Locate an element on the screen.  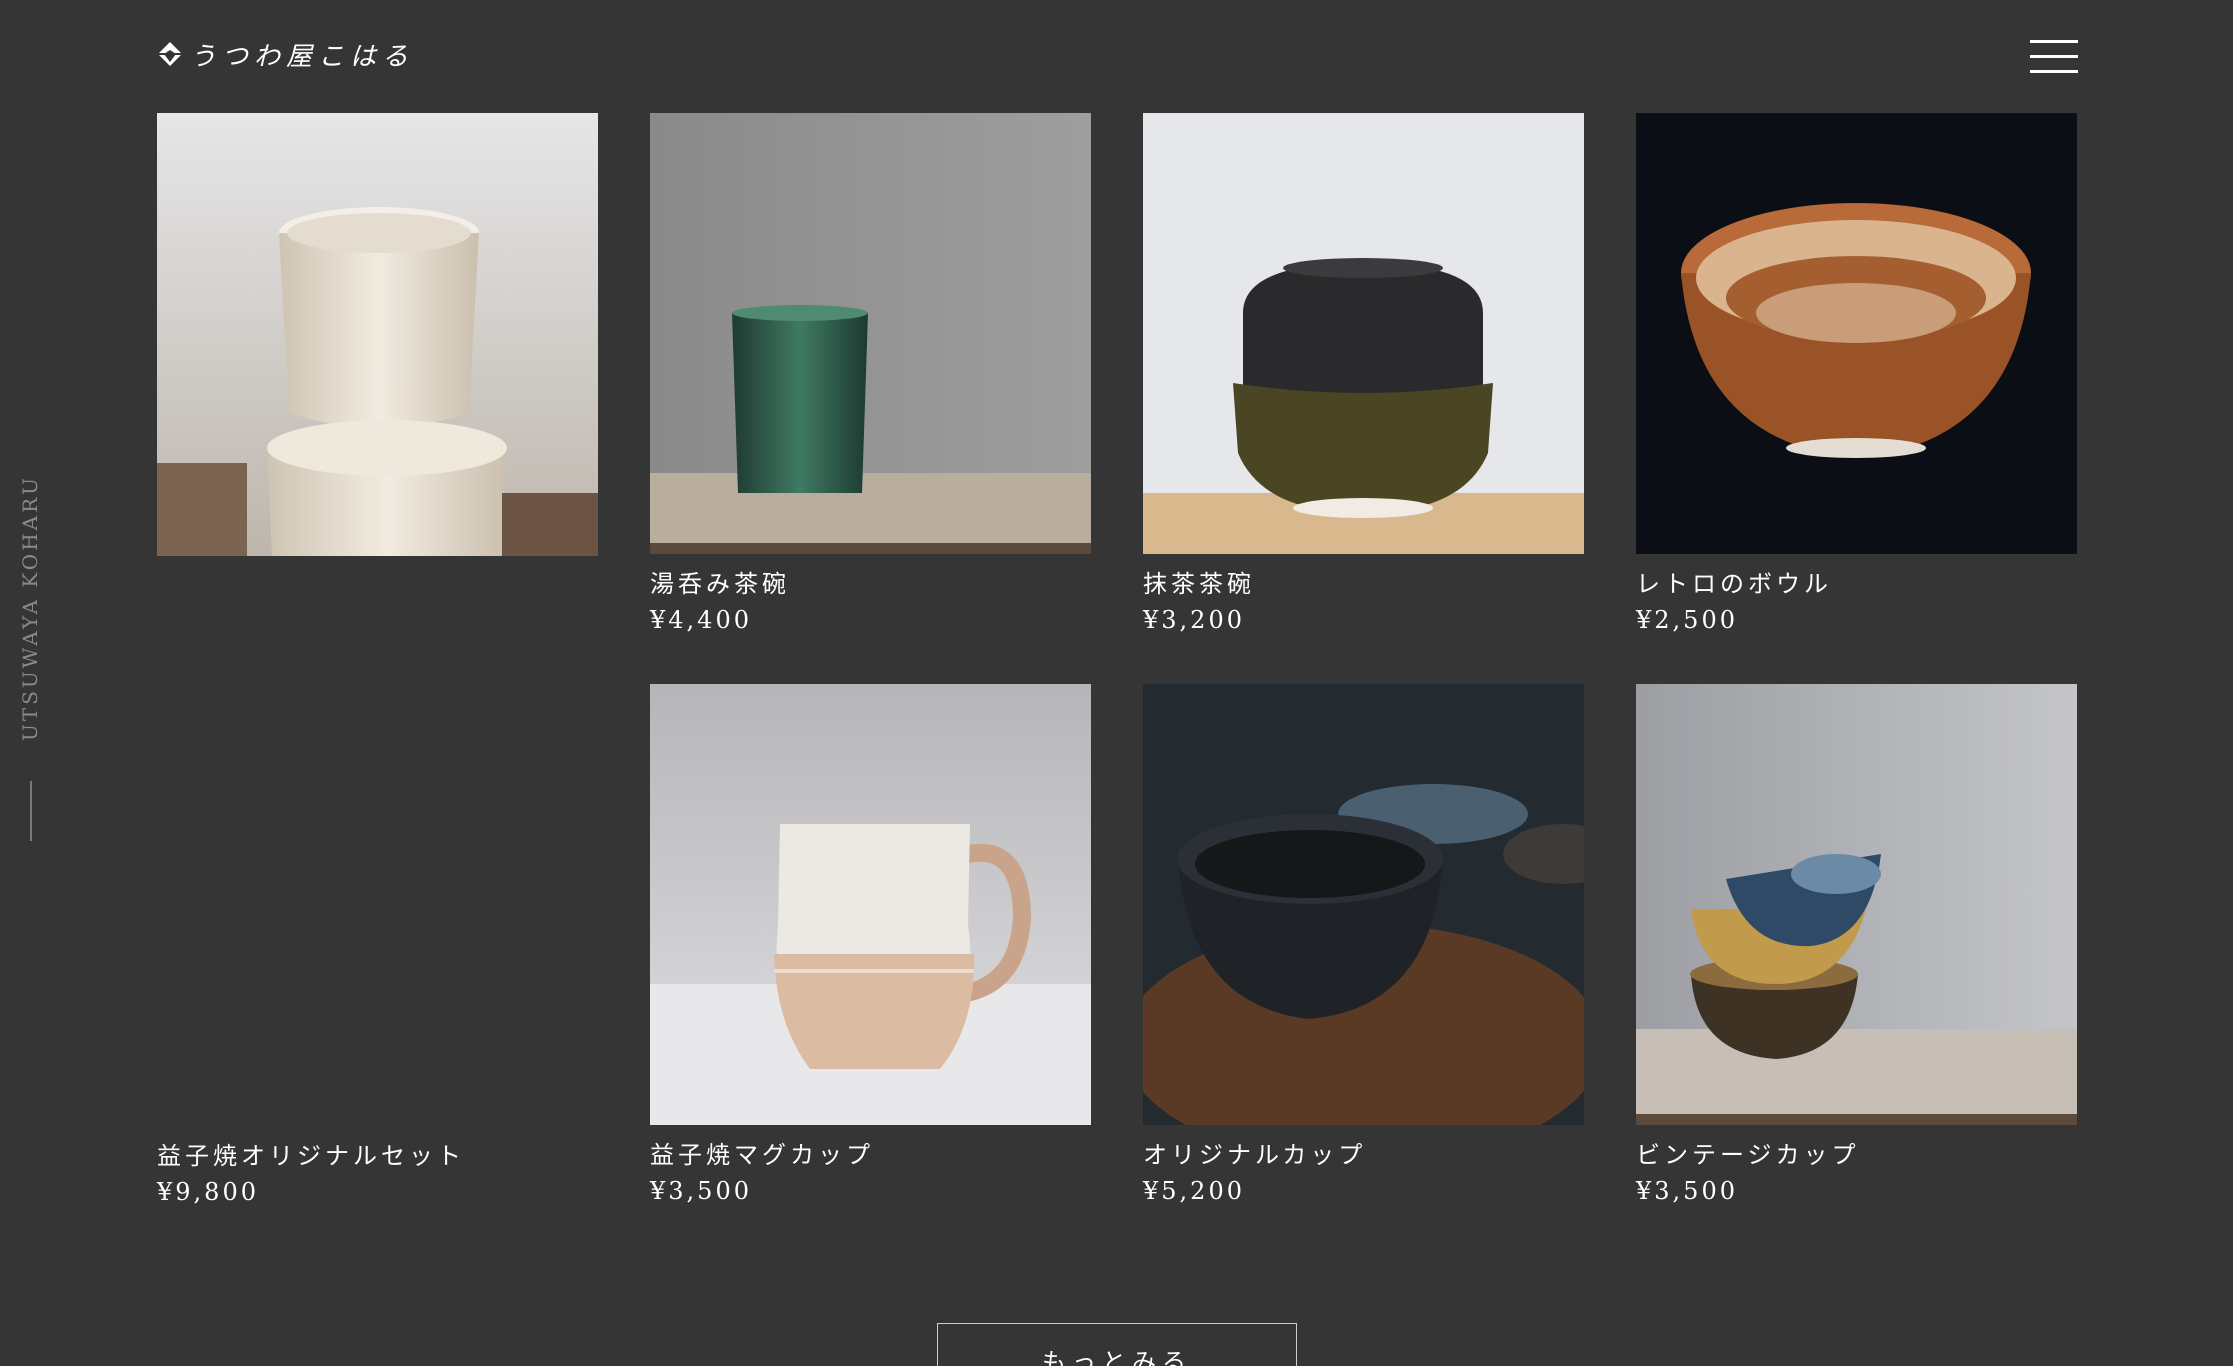
product-card-info: 抹茶茶碗 ¥3,200 is located at coordinates (1199, 598).